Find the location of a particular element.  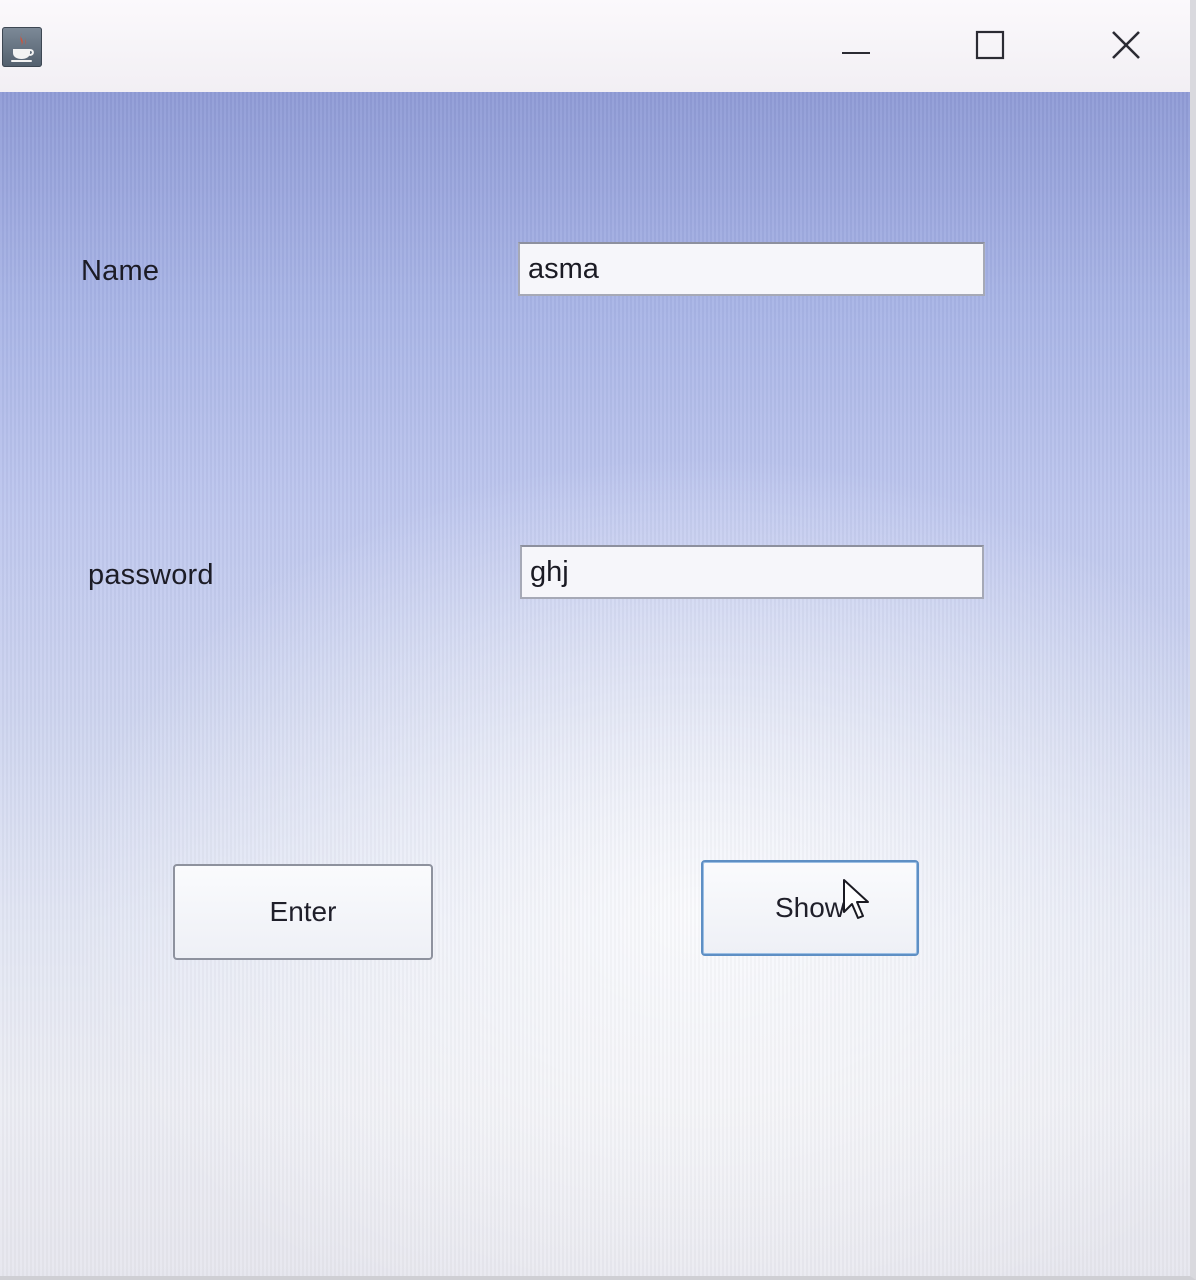

maximize-button is located at coordinates (990, 47).